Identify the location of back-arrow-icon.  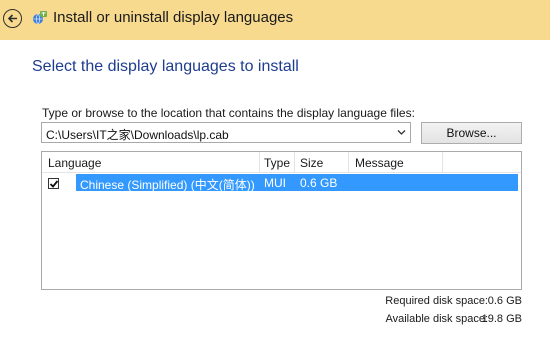
(12, 18).